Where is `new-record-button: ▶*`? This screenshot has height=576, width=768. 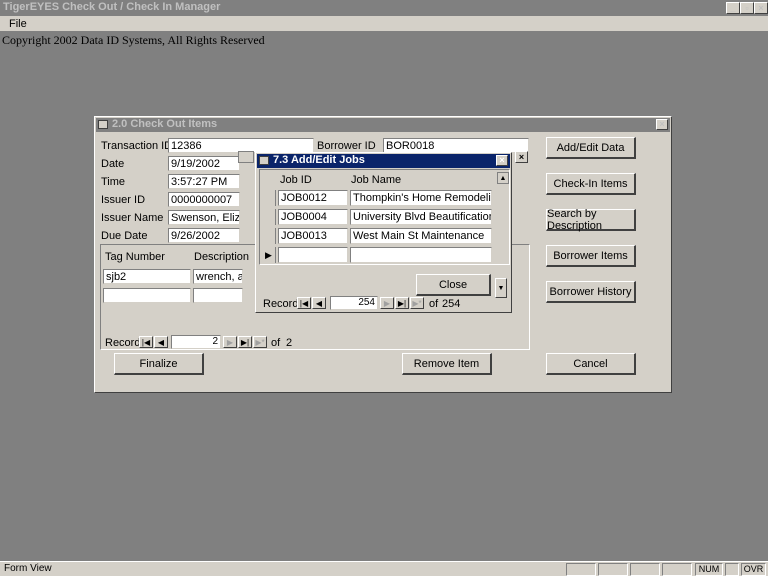 new-record-button: ▶* is located at coordinates (260, 342).